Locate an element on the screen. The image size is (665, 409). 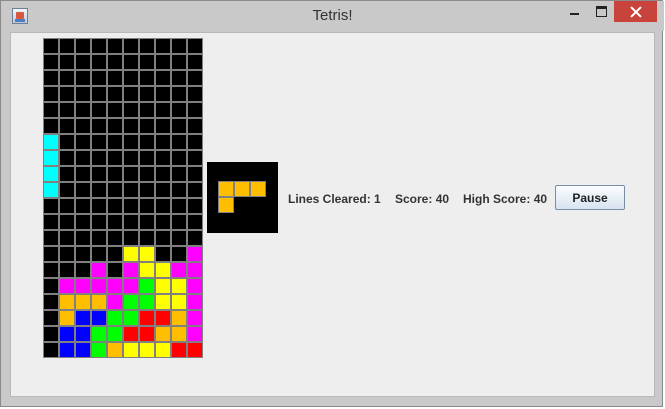
pause-button: Pause is located at coordinates (590, 197).